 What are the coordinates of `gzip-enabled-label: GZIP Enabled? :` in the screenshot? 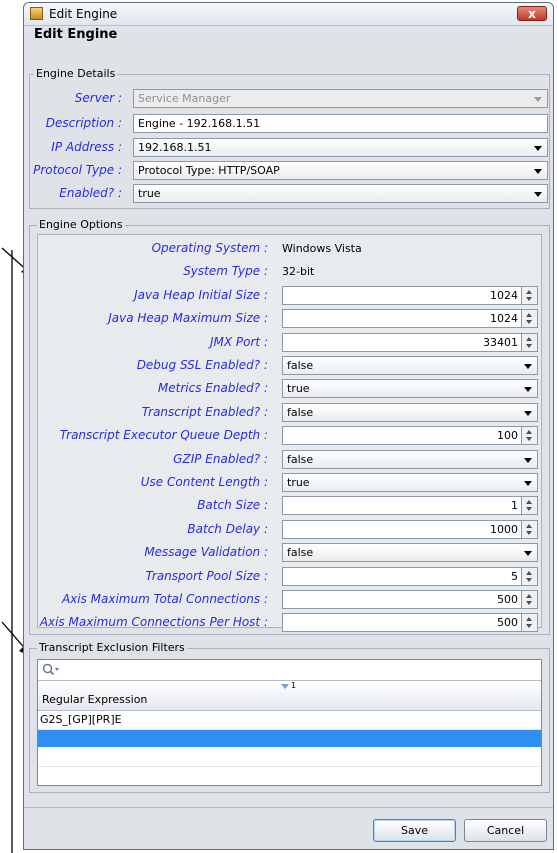 It's located at (220, 459).